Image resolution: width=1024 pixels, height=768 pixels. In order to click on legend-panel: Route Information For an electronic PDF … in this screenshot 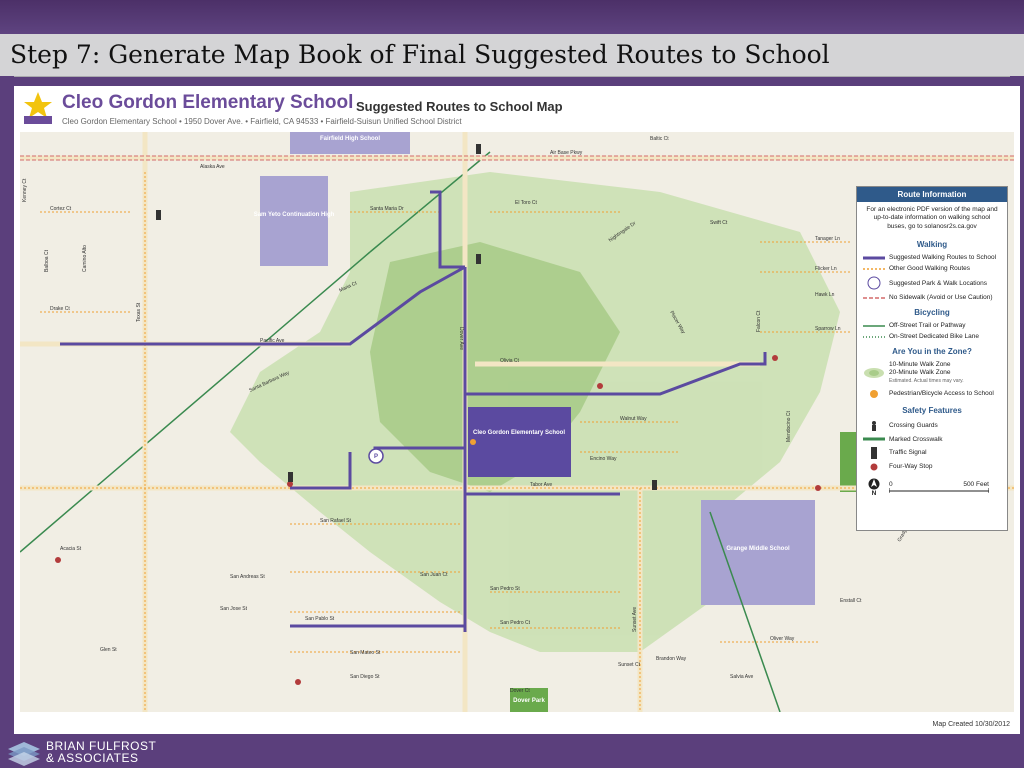, I will do `click(932, 358)`.